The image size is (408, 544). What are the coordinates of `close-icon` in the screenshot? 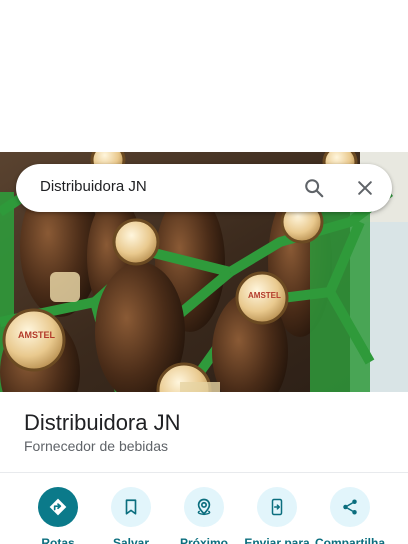 It's located at (365, 188).